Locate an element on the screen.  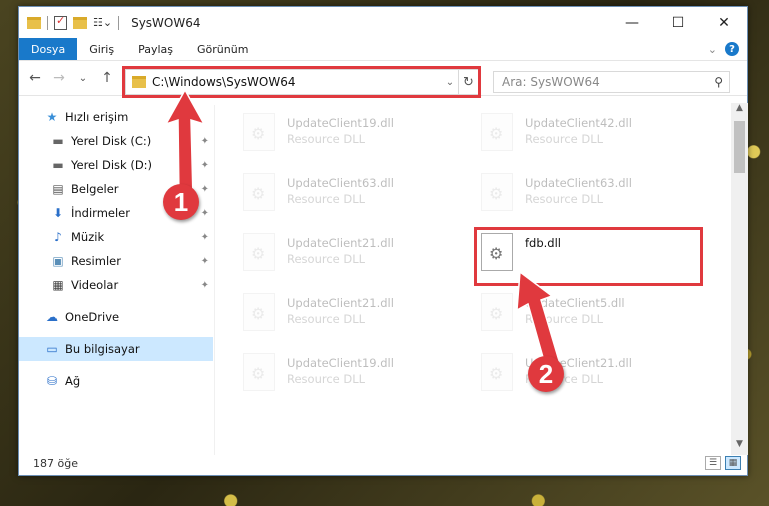
step2-badge: 2 is located at coordinates (546, 374).